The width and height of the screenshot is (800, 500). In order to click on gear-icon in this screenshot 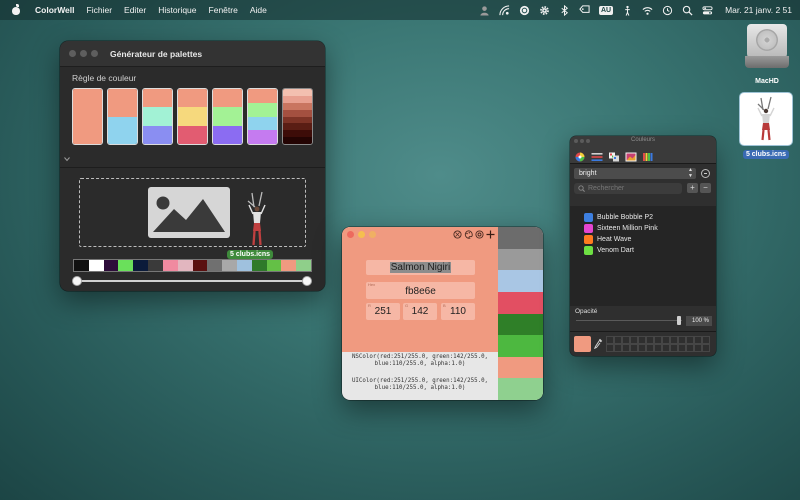, I will do `click(545, 10)`.